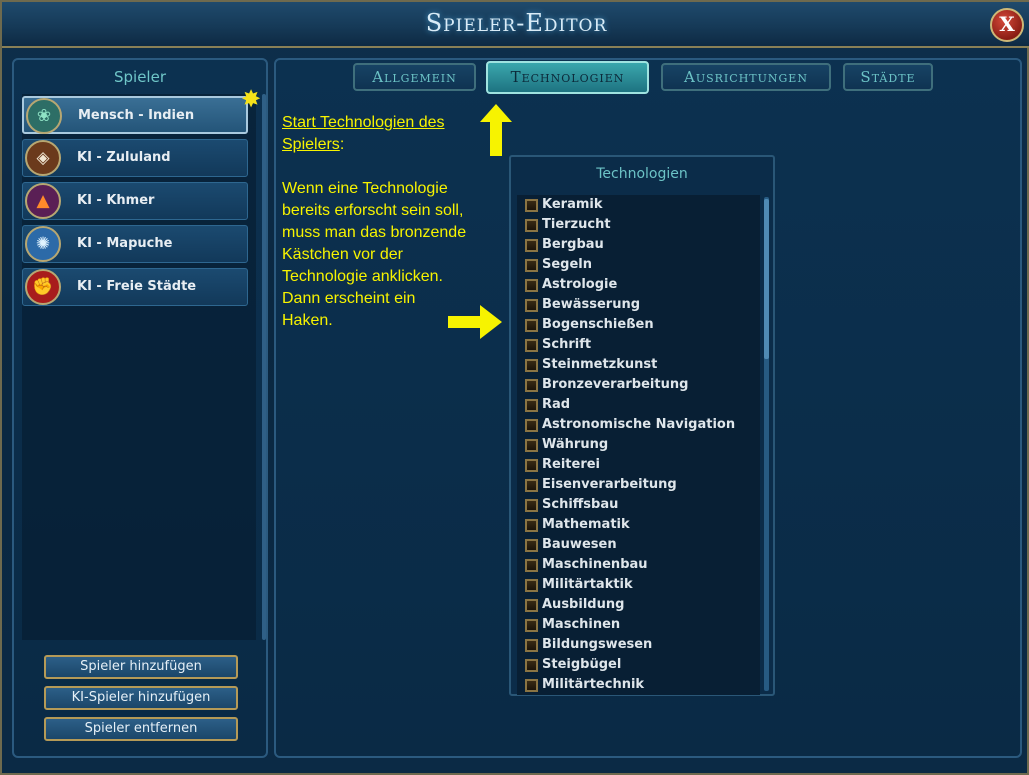  Describe the element at coordinates (139, 77) in the screenshot. I see `players-header: Spieler` at that location.